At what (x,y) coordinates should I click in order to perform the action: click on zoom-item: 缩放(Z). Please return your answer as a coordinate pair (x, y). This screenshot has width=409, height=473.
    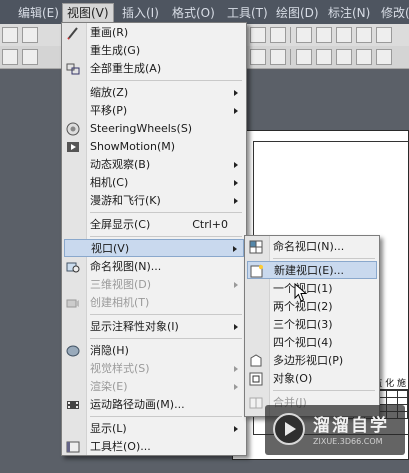
    Looking at the image, I should click on (154, 93).